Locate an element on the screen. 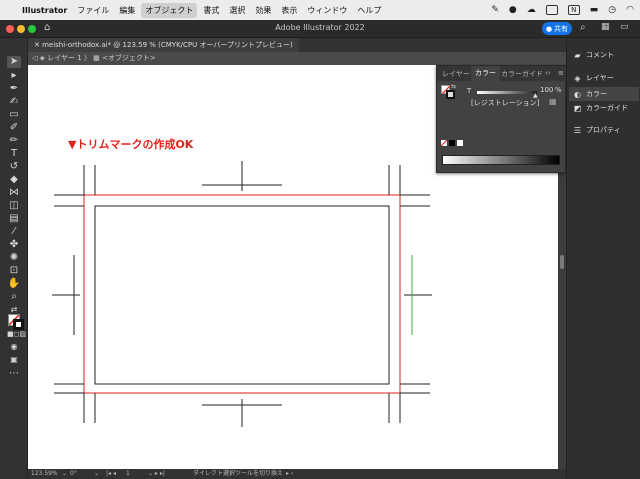  dock-item-comments: ▰ コメント is located at coordinates (593, 55).